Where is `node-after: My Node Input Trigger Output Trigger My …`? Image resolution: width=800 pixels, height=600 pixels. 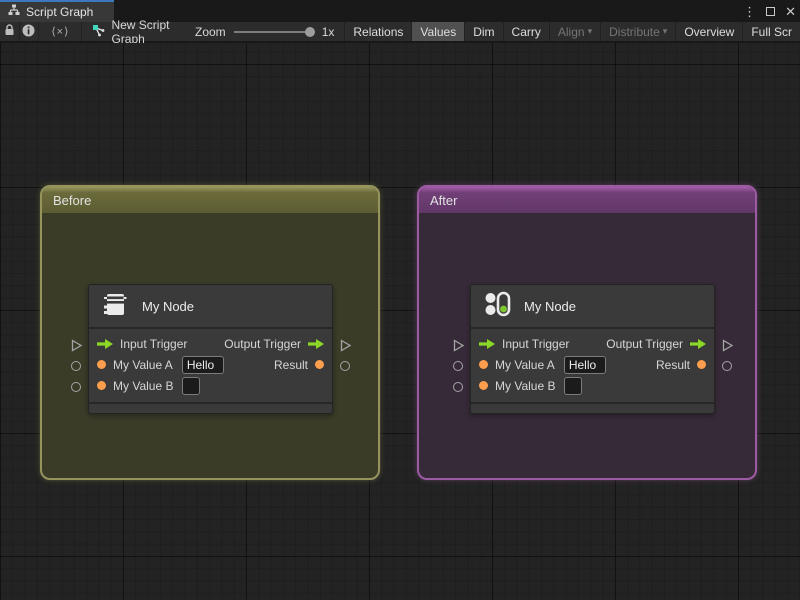 node-after: My Node Input Trigger Output Trigger My … is located at coordinates (593, 349).